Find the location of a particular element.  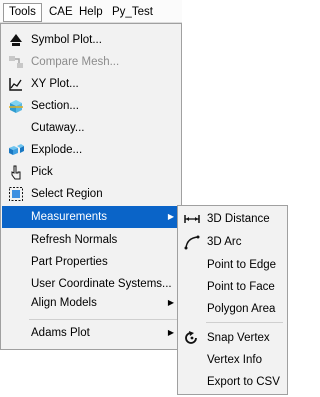

xy-plot-icon is located at coordinates (16, 84).